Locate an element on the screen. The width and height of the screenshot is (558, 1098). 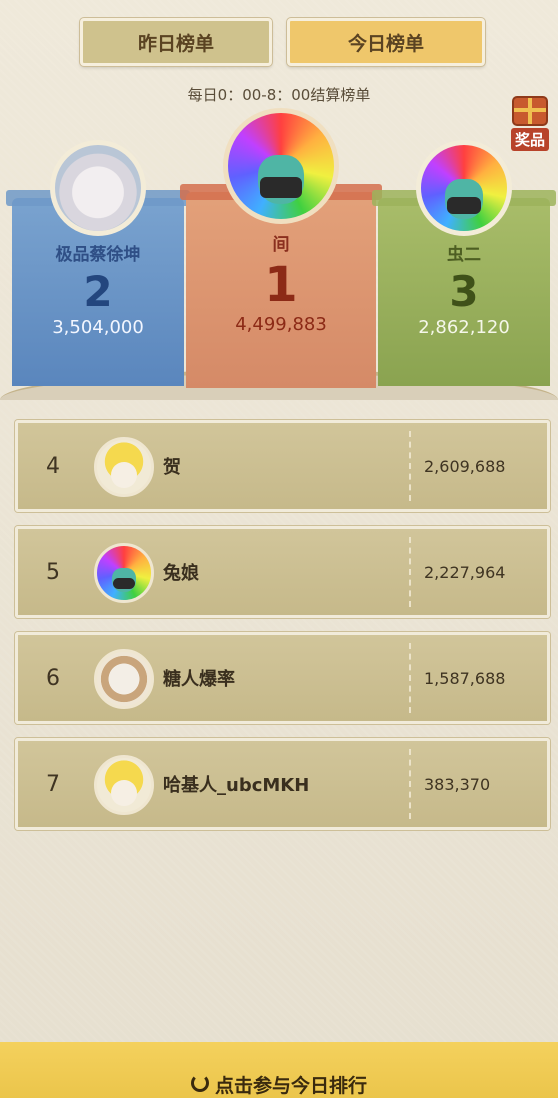
player-score: 2,609,688 is located at coordinates (465, 466).